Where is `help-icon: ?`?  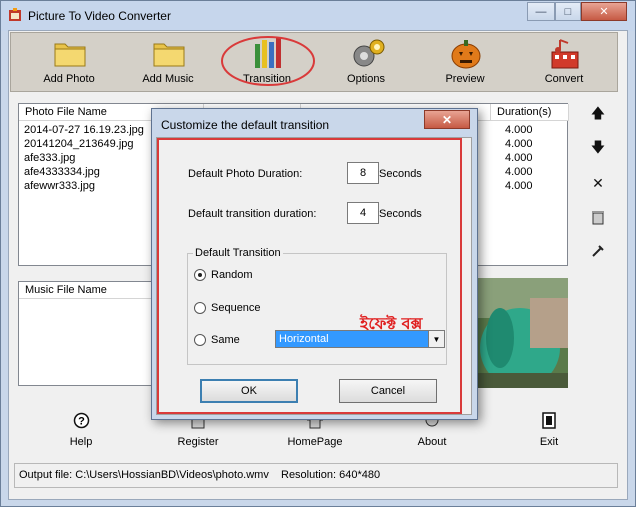
help-icon: ? is located at coordinates (81, 420).